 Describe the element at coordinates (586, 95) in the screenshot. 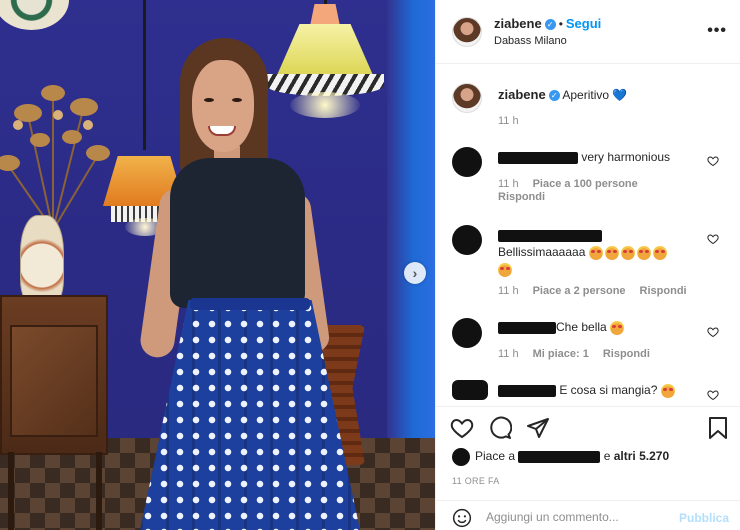

I see `caption-text: Aperitivo` at that location.